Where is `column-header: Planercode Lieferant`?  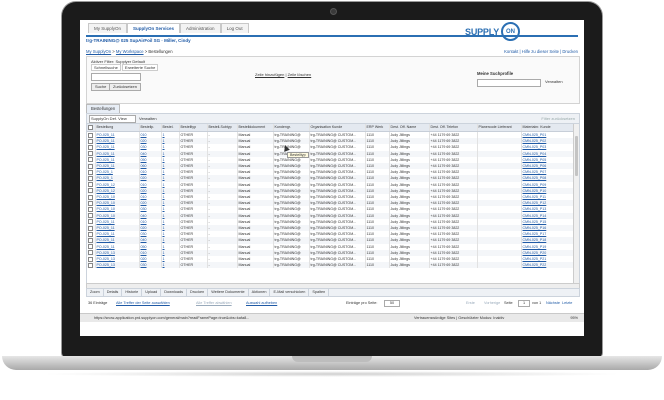
column-header: Planercode Lieferant is located at coordinates (499, 128).